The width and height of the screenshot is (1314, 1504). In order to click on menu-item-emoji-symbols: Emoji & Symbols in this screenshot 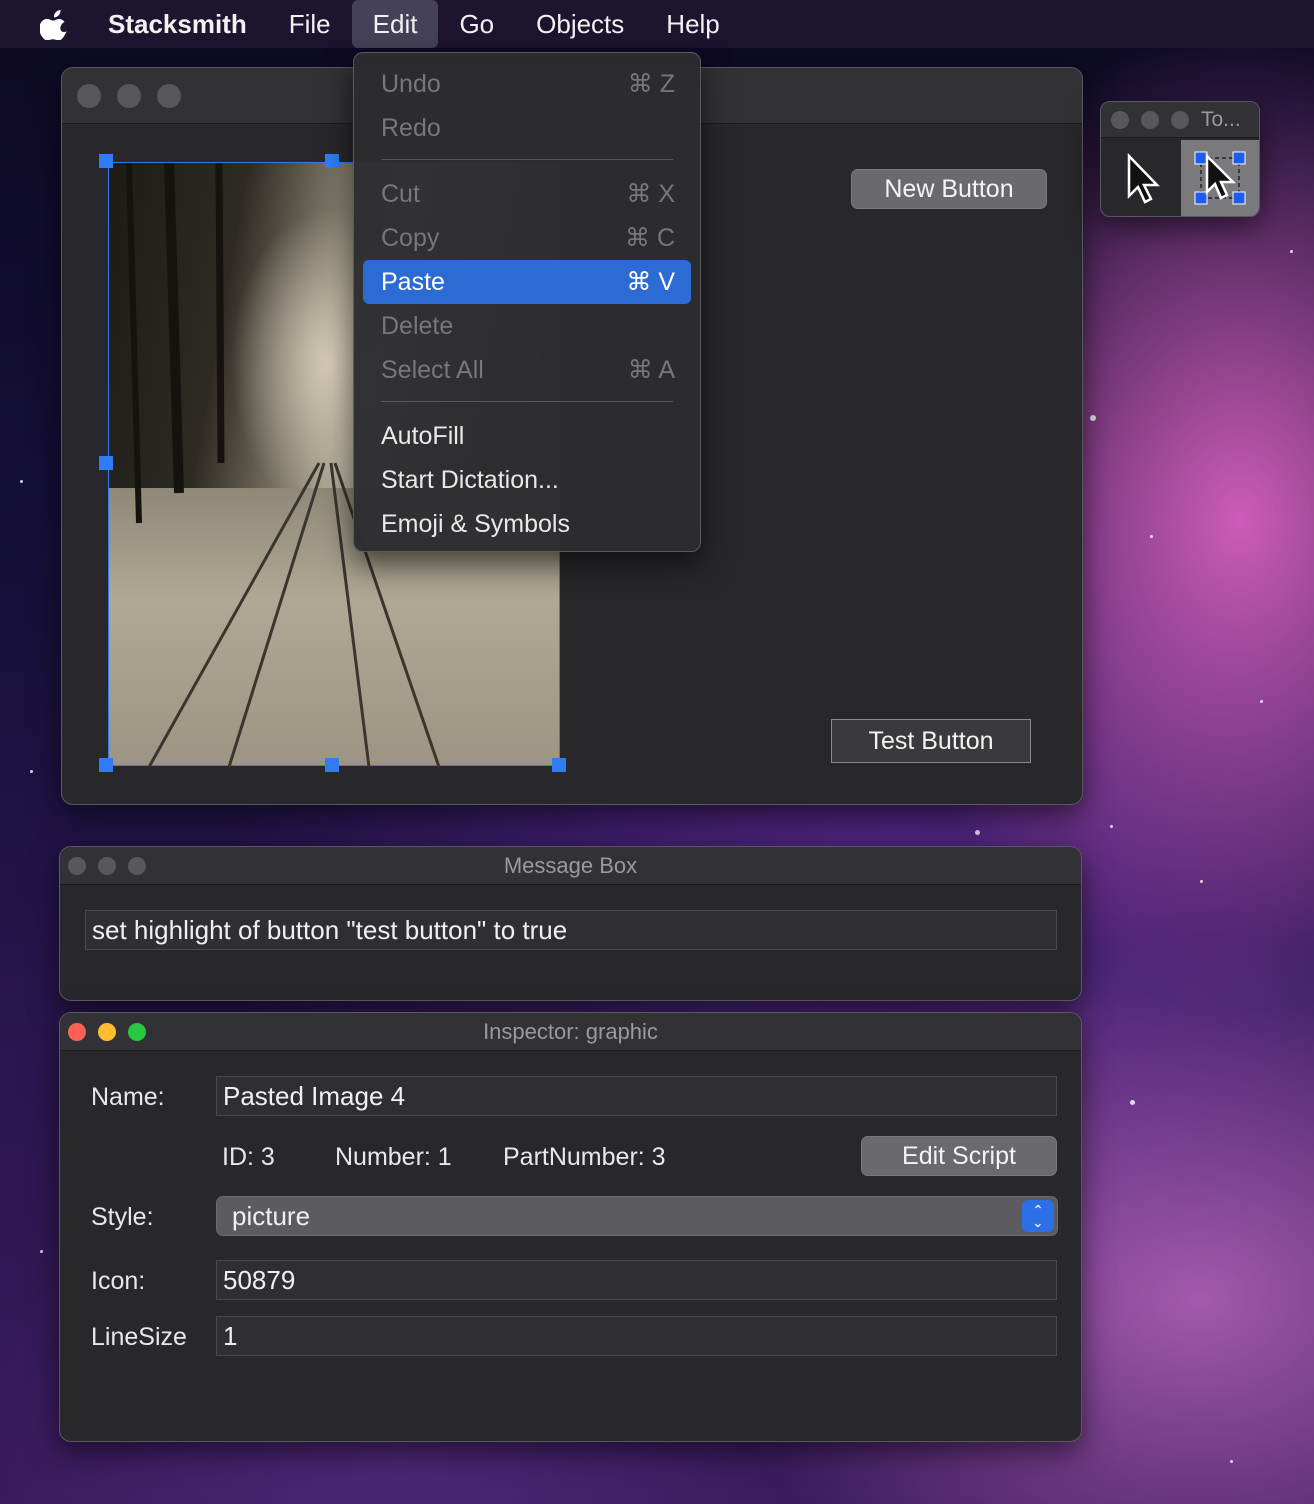, I will do `click(527, 524)`.